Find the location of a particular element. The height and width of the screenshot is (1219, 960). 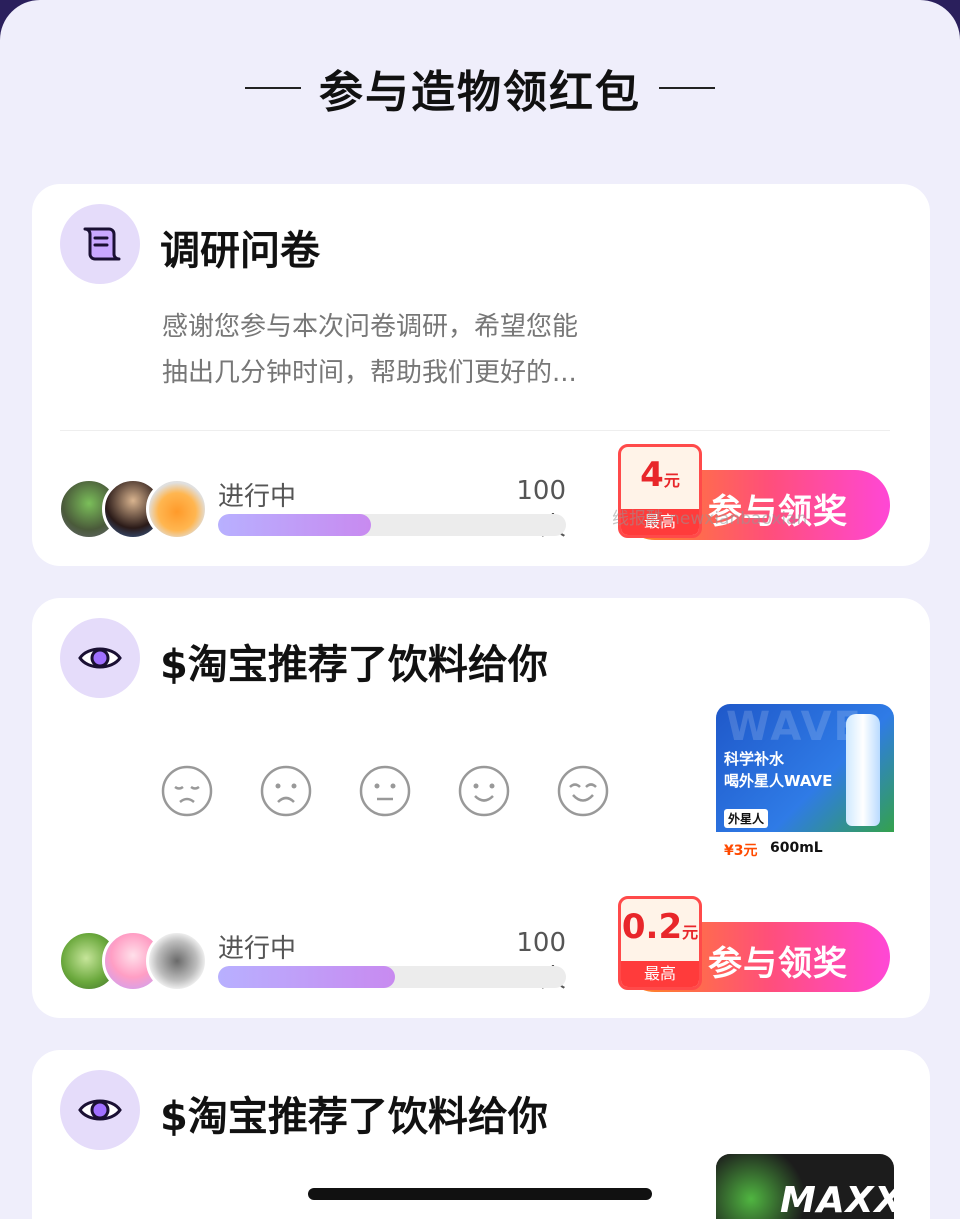

reward-badge: 0.2元 最高 is located at coordinates (660, 943).